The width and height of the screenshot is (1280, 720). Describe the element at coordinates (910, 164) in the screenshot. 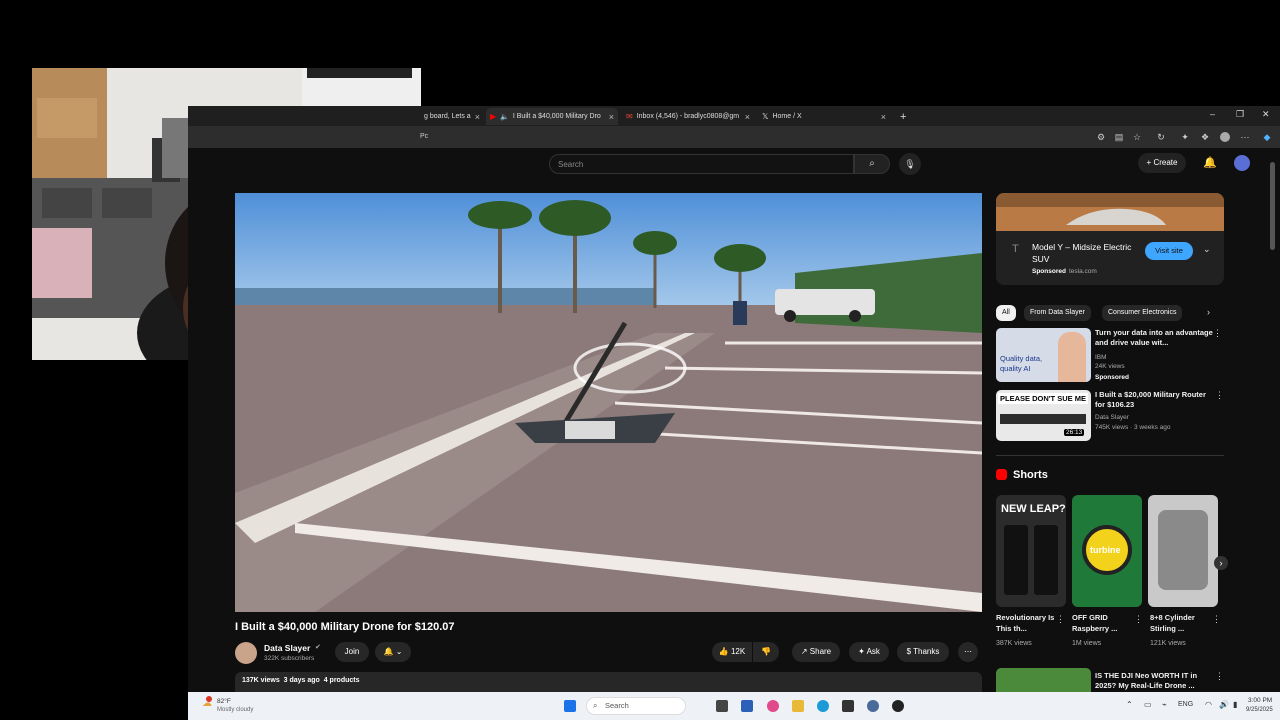

I see `mic-icon: 🎙` at that location.